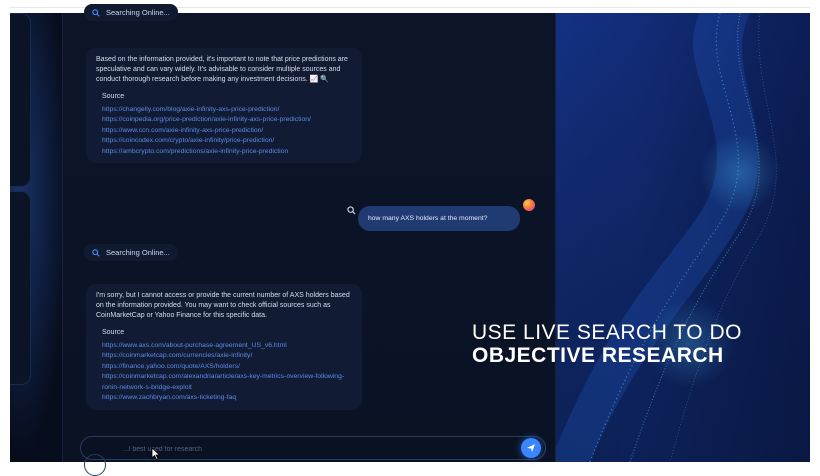 Image resolution: width=820 pixels, height=476 pixels. I want to click on user-message: how many AXS holders at the moment?, so click(439, 218).